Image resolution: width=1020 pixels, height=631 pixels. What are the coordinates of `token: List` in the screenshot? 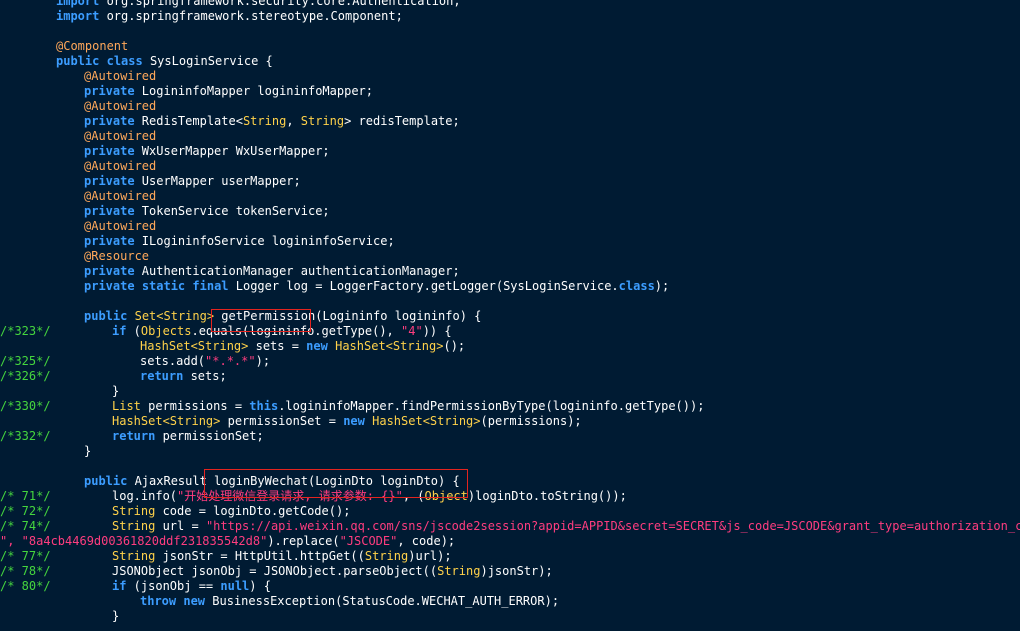 It's located at (126, 406).